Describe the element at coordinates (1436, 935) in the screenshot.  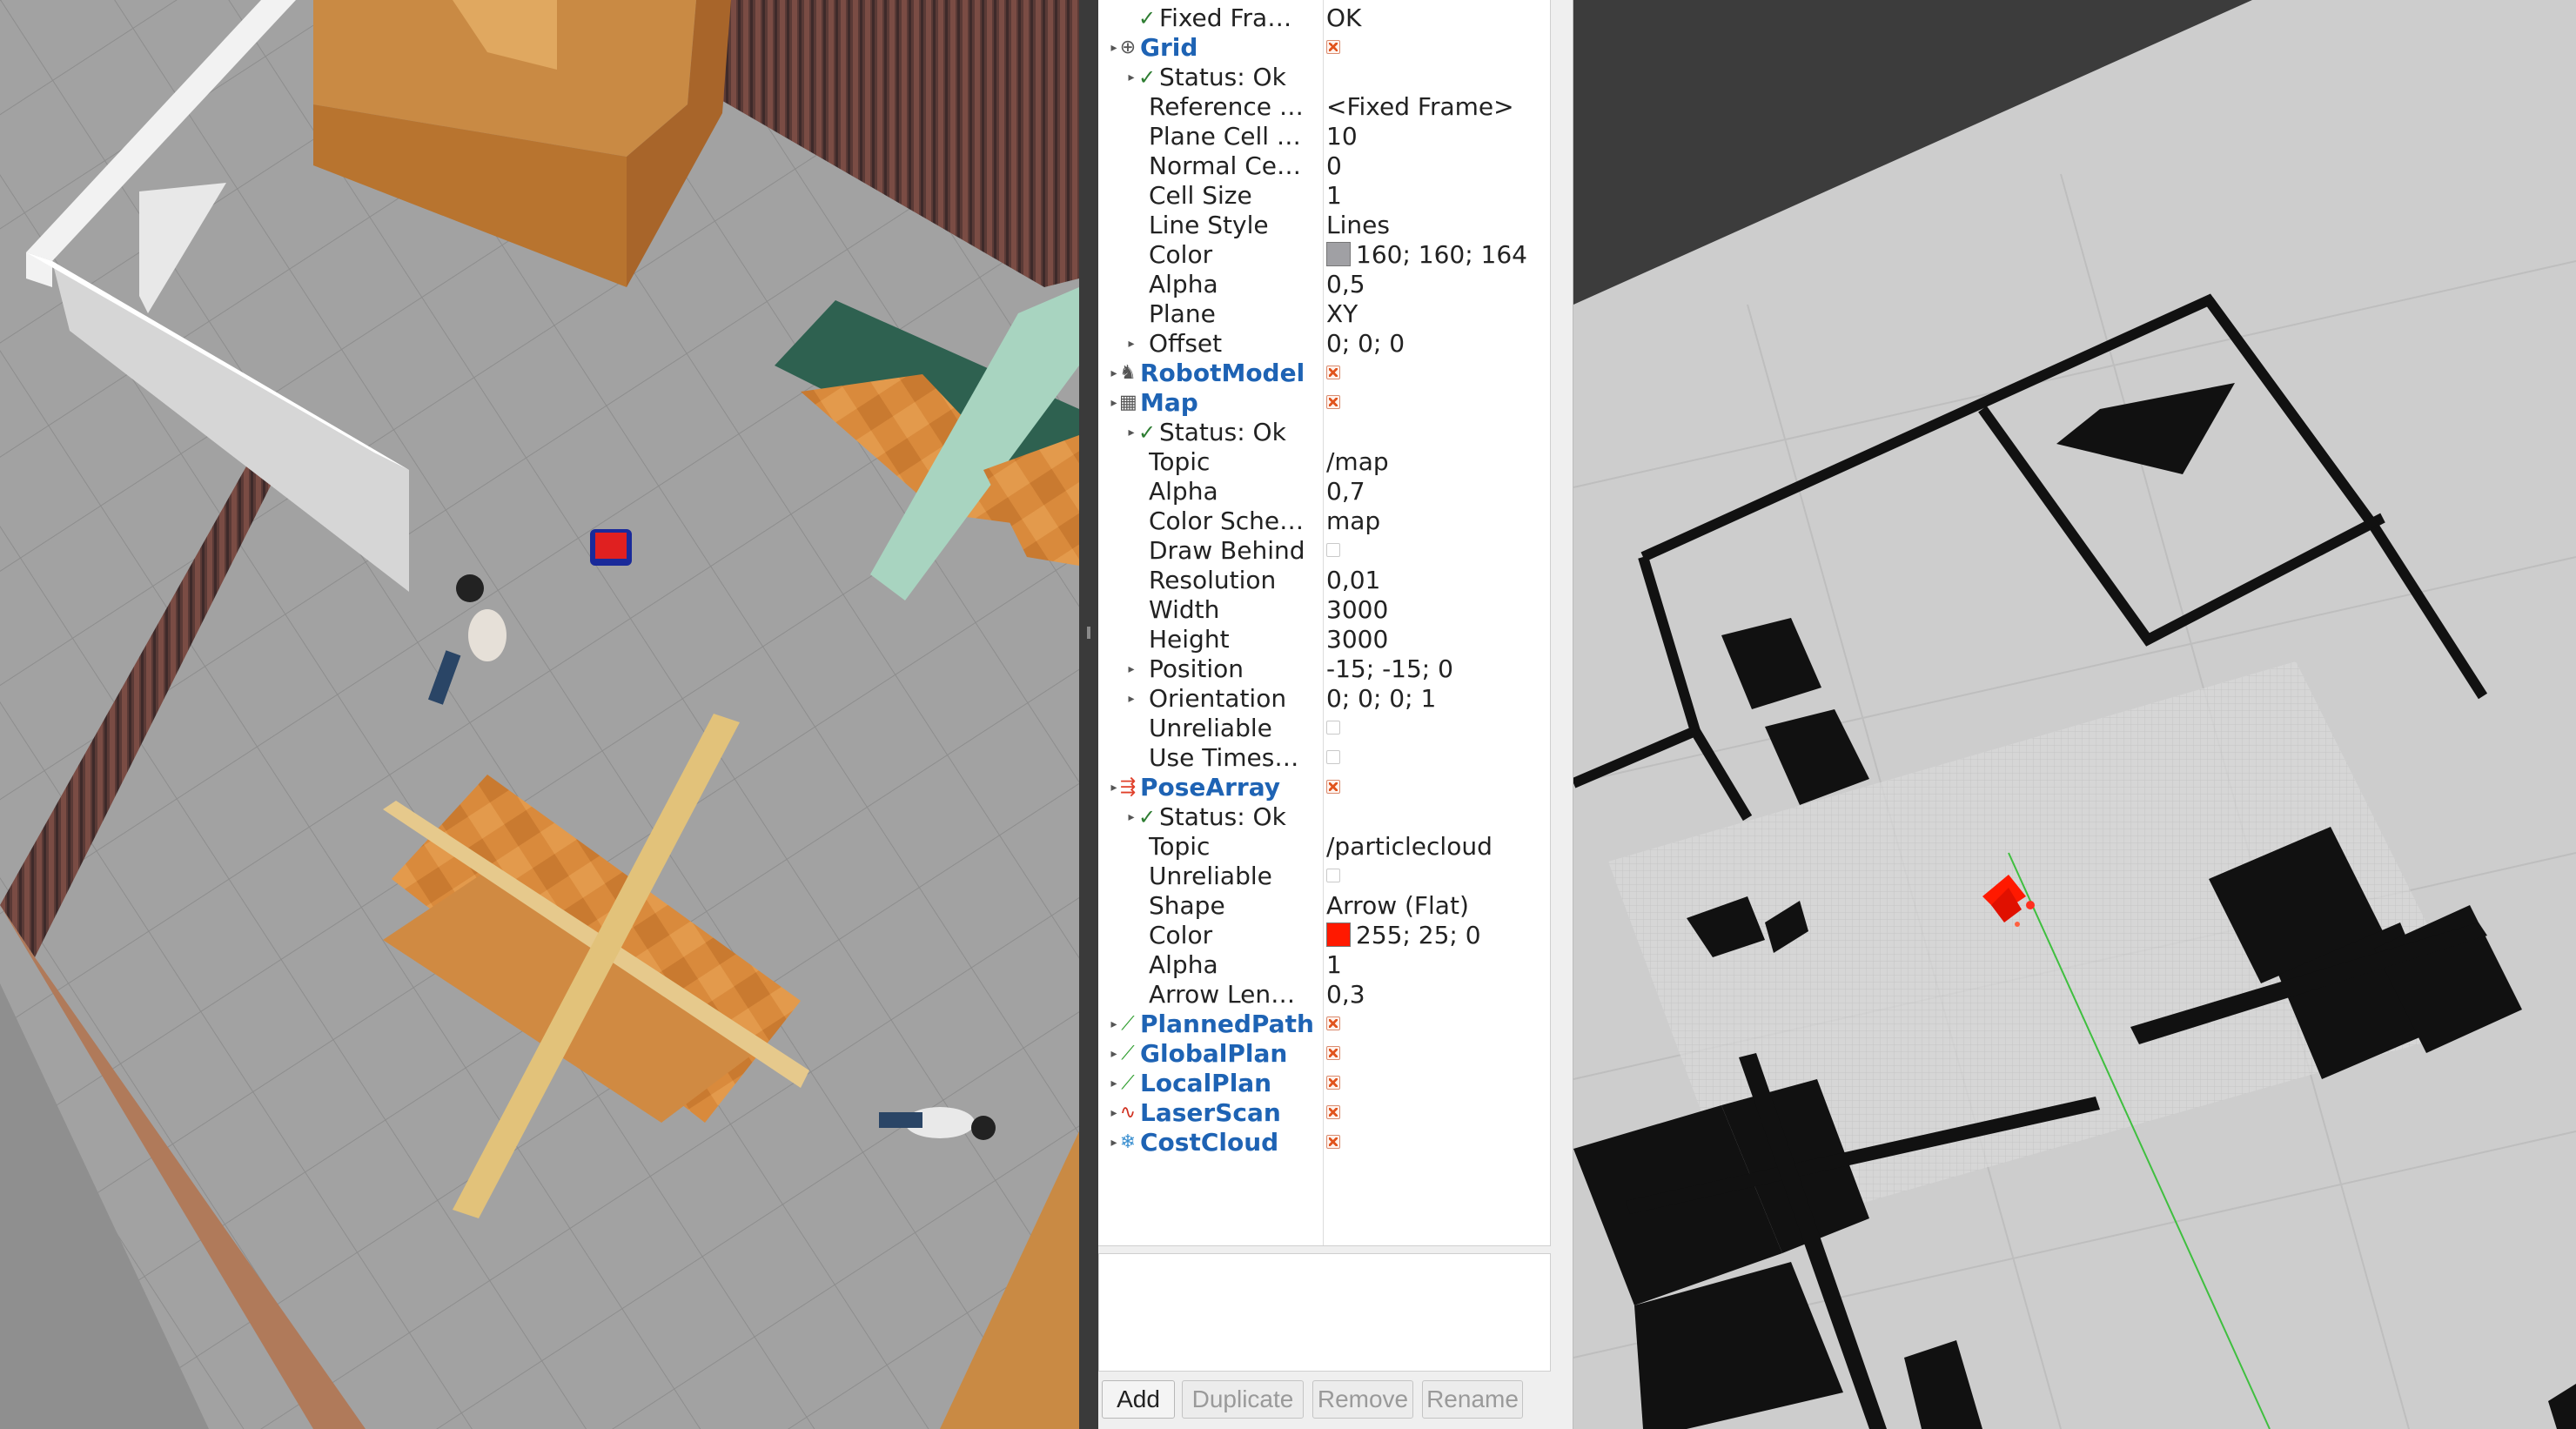
I see `property-value: 255; 25; 0` at that location.